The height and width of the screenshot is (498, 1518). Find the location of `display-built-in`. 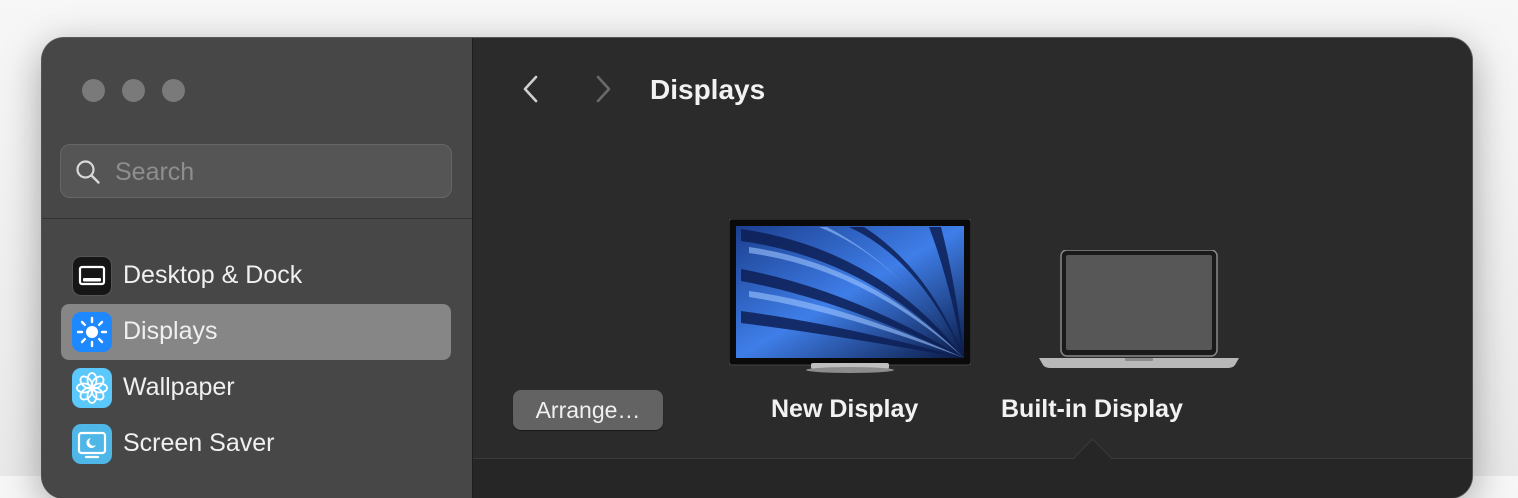

display-built-in is located at coordinates (1139, 309).